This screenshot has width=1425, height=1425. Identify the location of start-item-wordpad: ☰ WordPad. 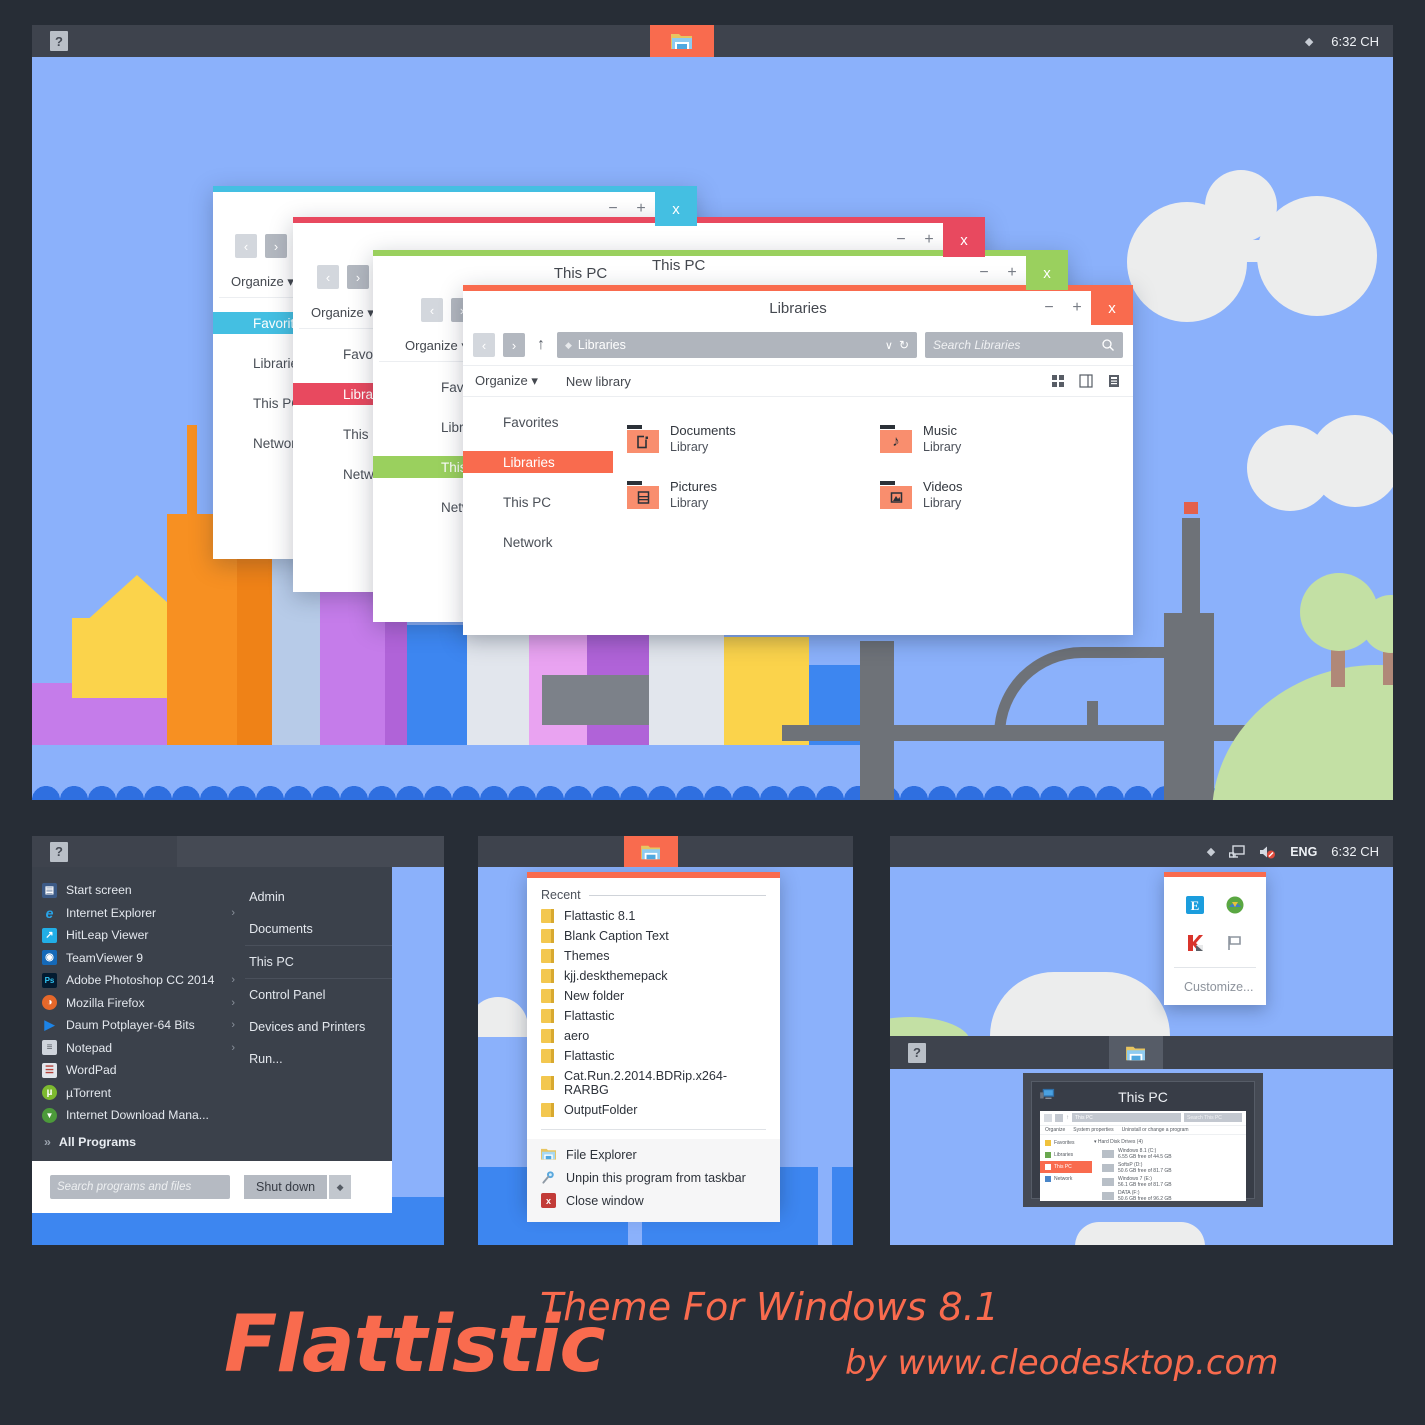
(138, 1070).